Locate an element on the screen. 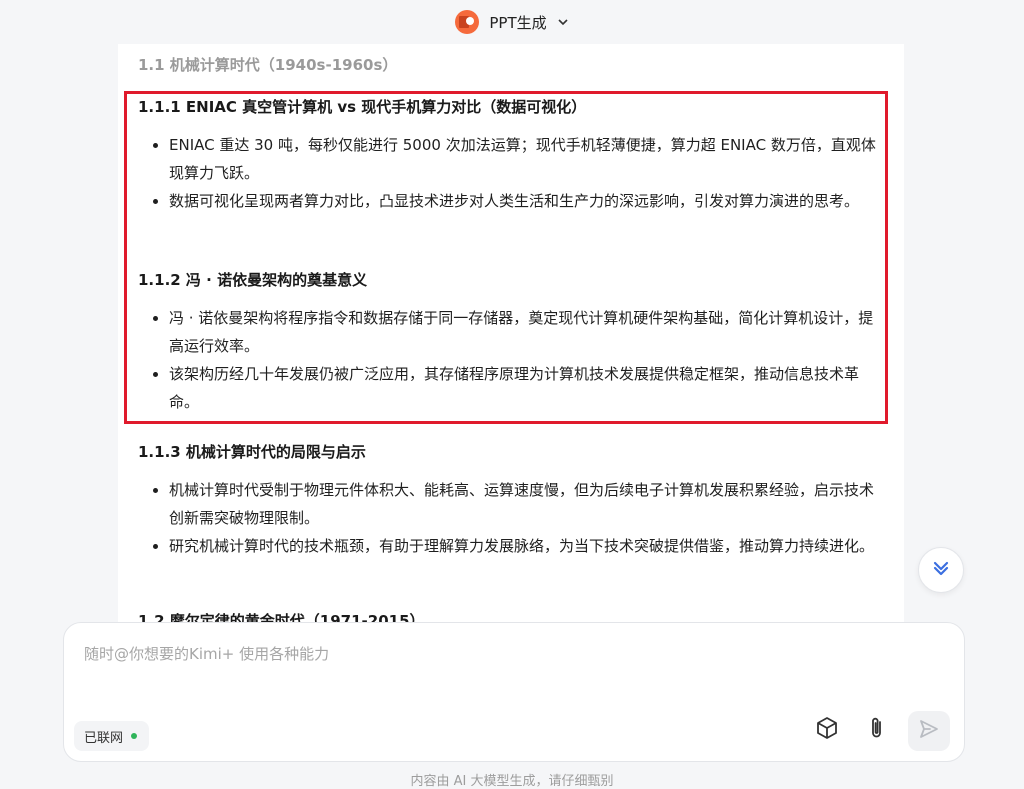 The image size is (1024, 789). section-title: 1.1 机械计算时代（1940s-1960s） is located at coordinates (268, 65).